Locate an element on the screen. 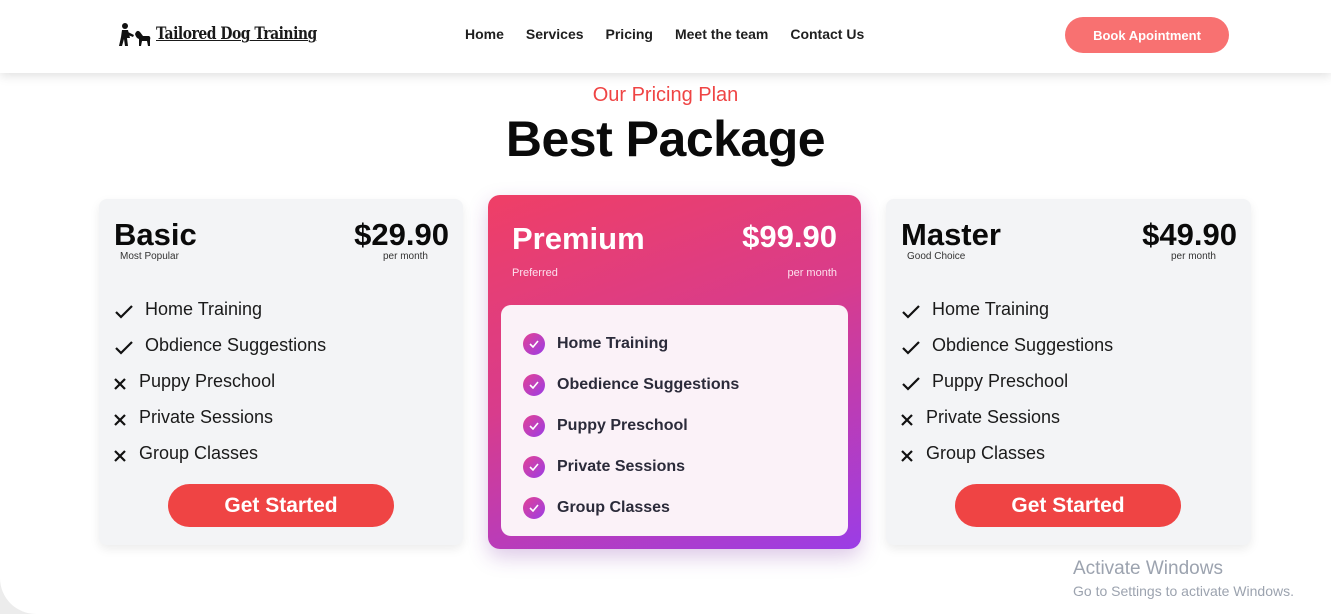 The height and width of the screenshot is (614, 1331). dog-trainer-logo-icon is located at coordinates (135, 34).